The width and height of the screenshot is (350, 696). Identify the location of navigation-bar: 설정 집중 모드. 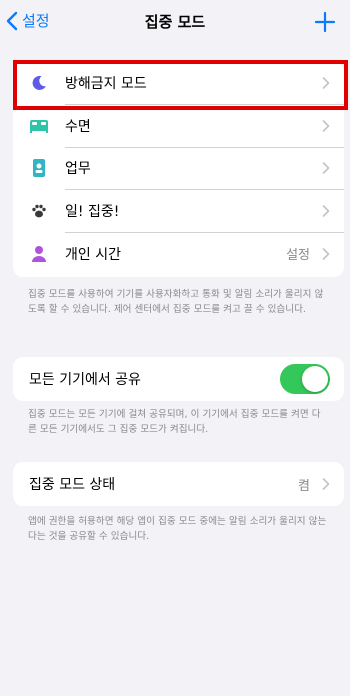
(175, 22).